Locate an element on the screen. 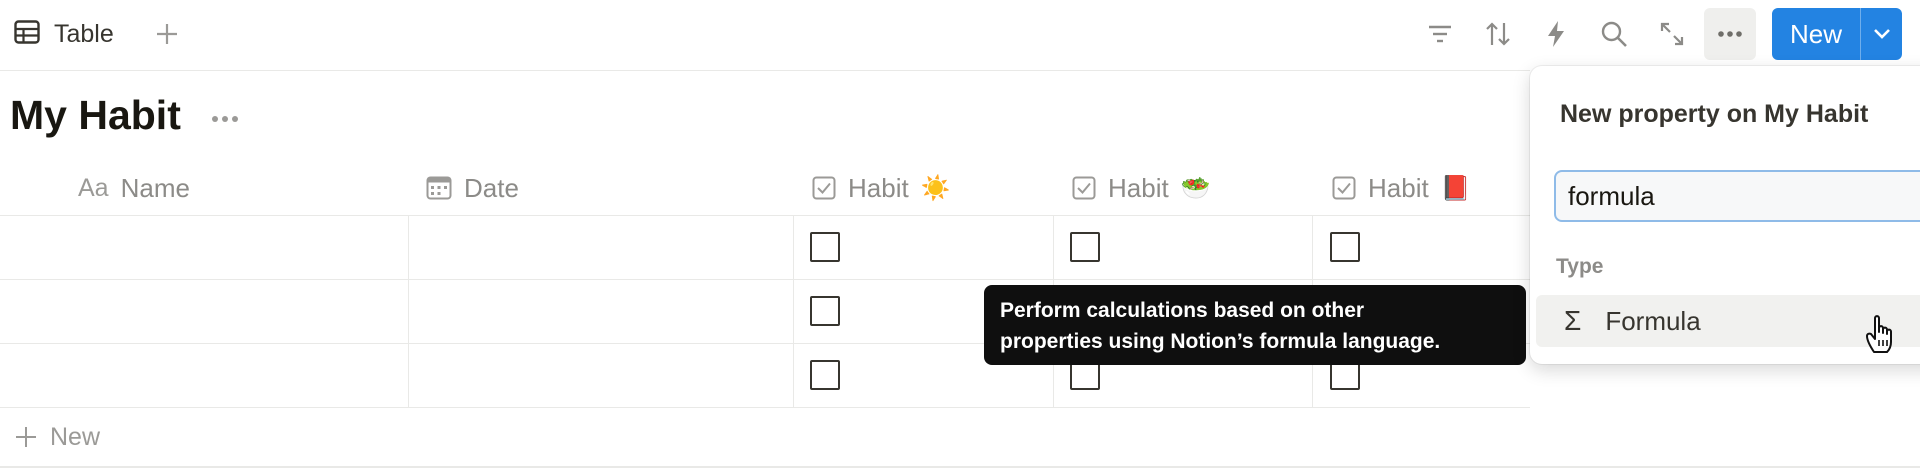 The image size is (1920, 470). column-header-name: Aa Name is located at coordinates (134, 188).